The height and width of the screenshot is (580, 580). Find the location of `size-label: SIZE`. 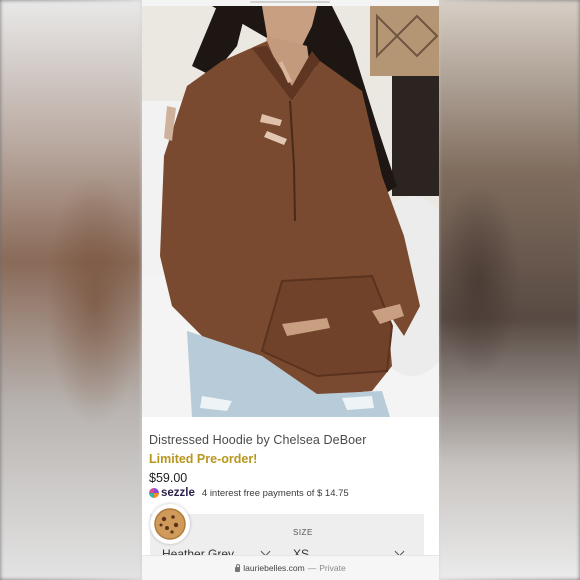

size-label: SIZE is located at coordinates (303, 532).